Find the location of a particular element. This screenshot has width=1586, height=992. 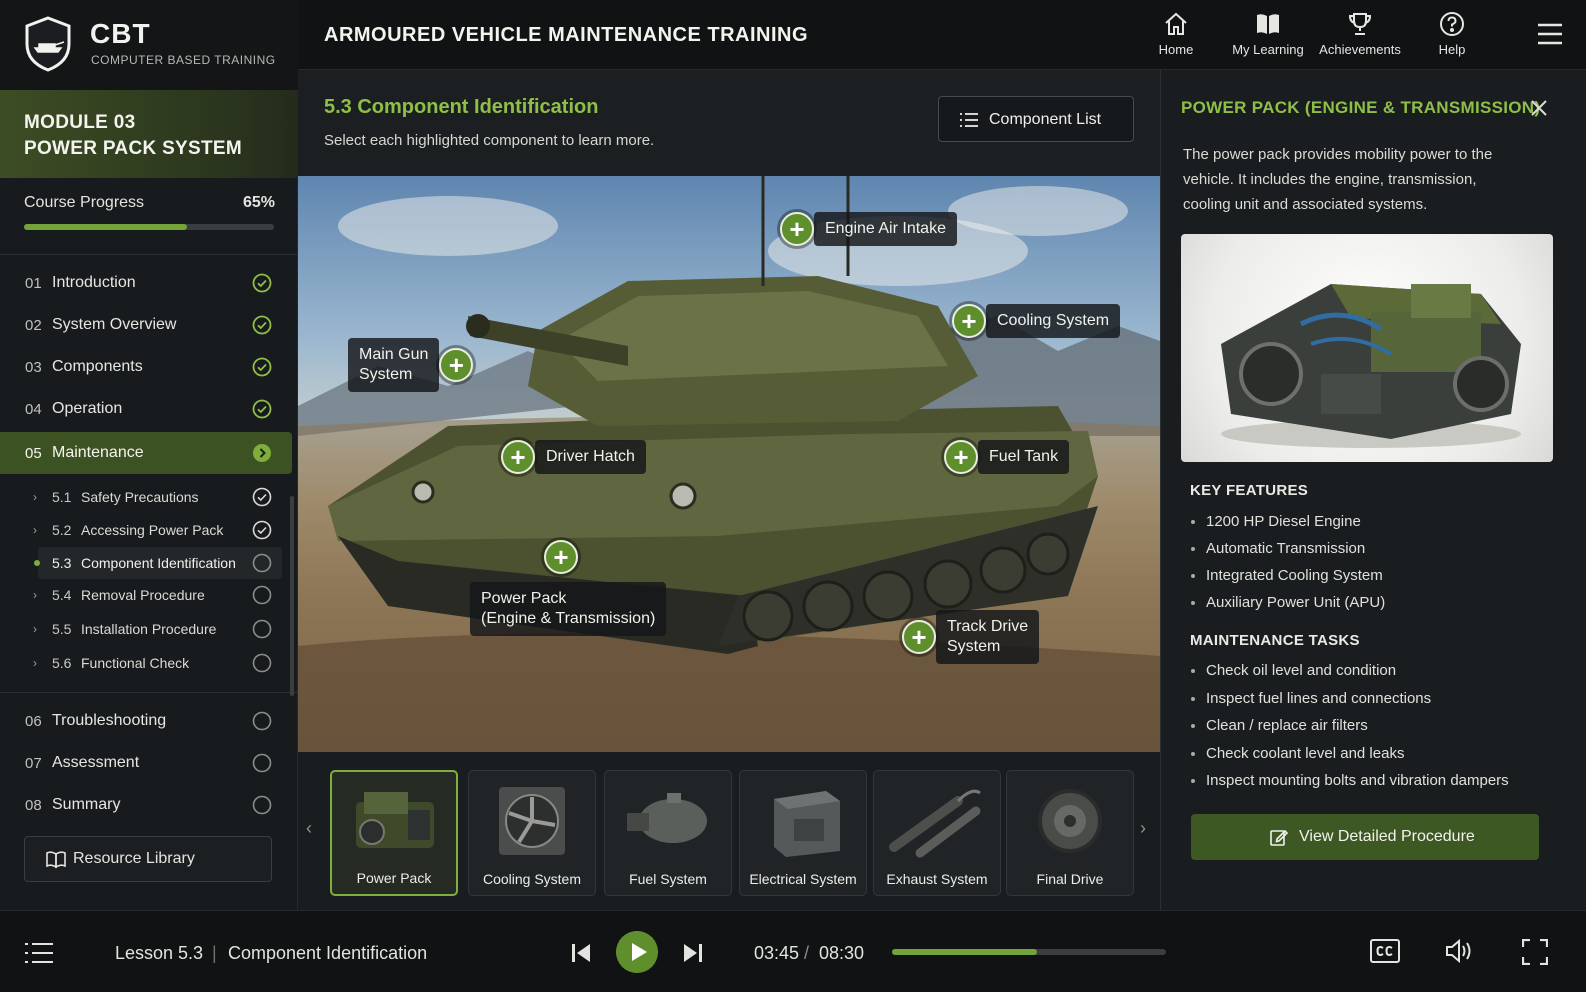

hotspot-main-gun-system: Main Gun System + is located at coordinates (411, 365).